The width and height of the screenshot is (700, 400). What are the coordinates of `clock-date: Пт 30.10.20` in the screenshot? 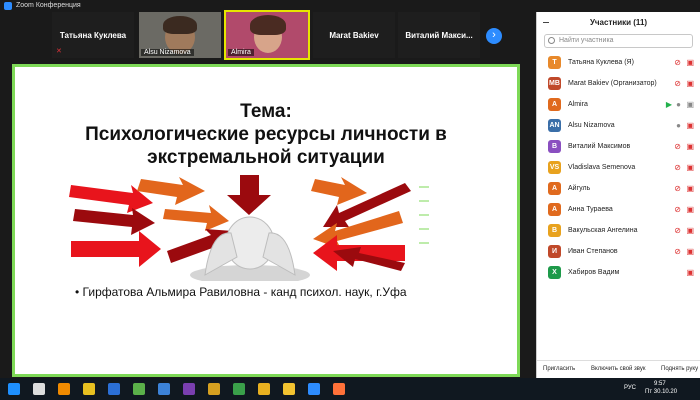 It's located at (661, 392).